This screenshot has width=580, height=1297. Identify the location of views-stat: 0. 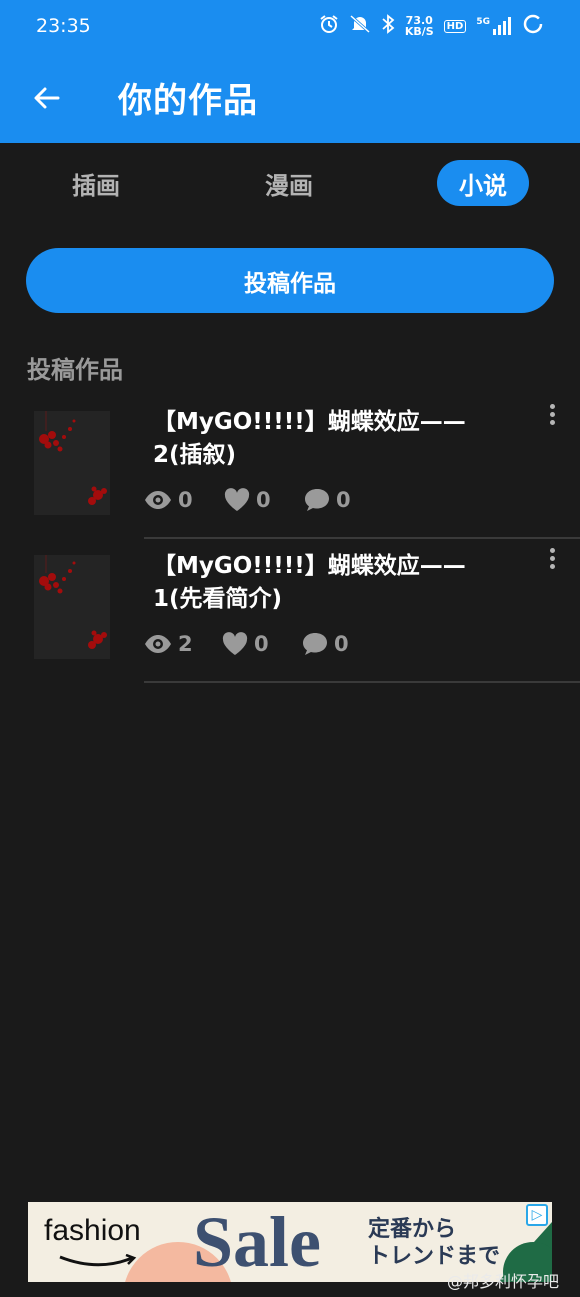
(168, 500).